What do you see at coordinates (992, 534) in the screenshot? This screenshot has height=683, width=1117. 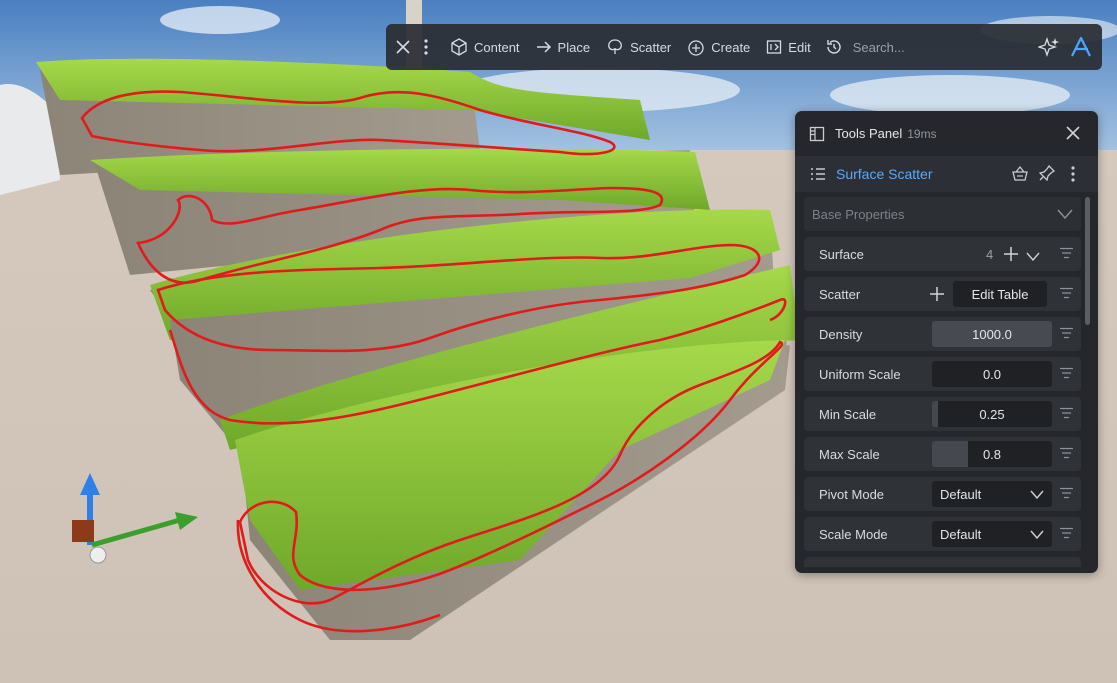 I see `scale-mode-dropdown: Default` at bounding box center [992, 534].